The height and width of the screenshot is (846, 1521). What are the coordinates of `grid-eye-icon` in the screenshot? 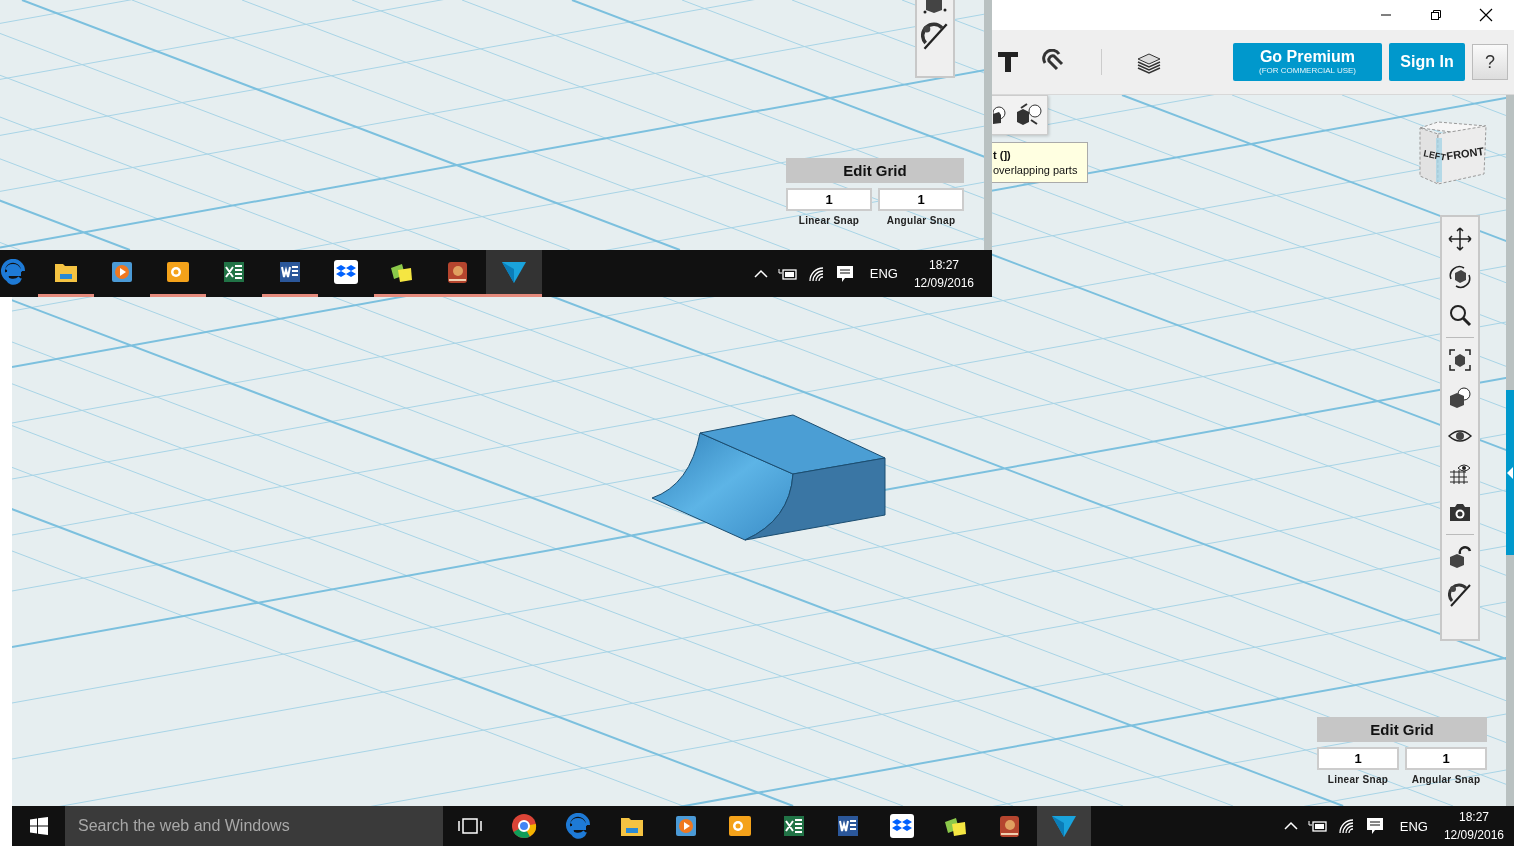 It's located at (1460, 474).